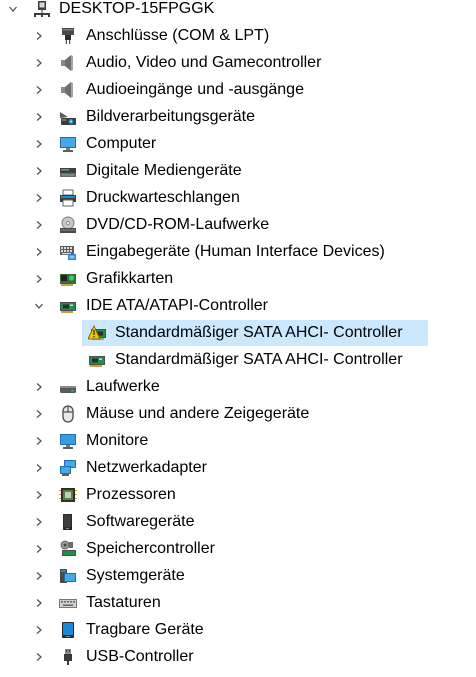 This screenshot has height=677, width=476. I want to click on software-device-icon, so click(68, 522).